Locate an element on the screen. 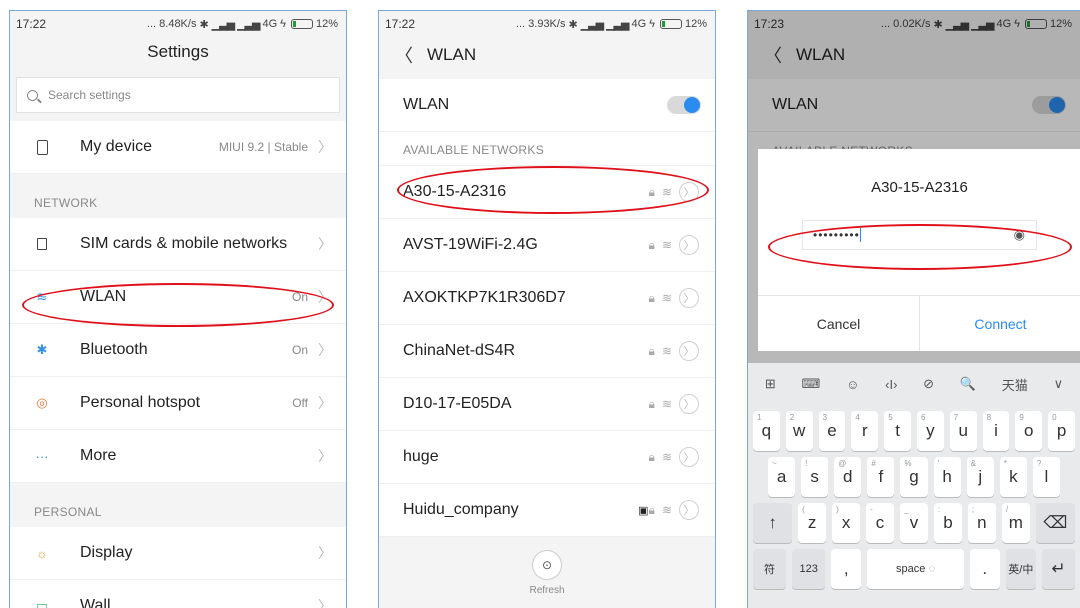  network-item: Huidu_company ▣ 🔒︎ ≋ 〉 is located at coordinates (547, 510).